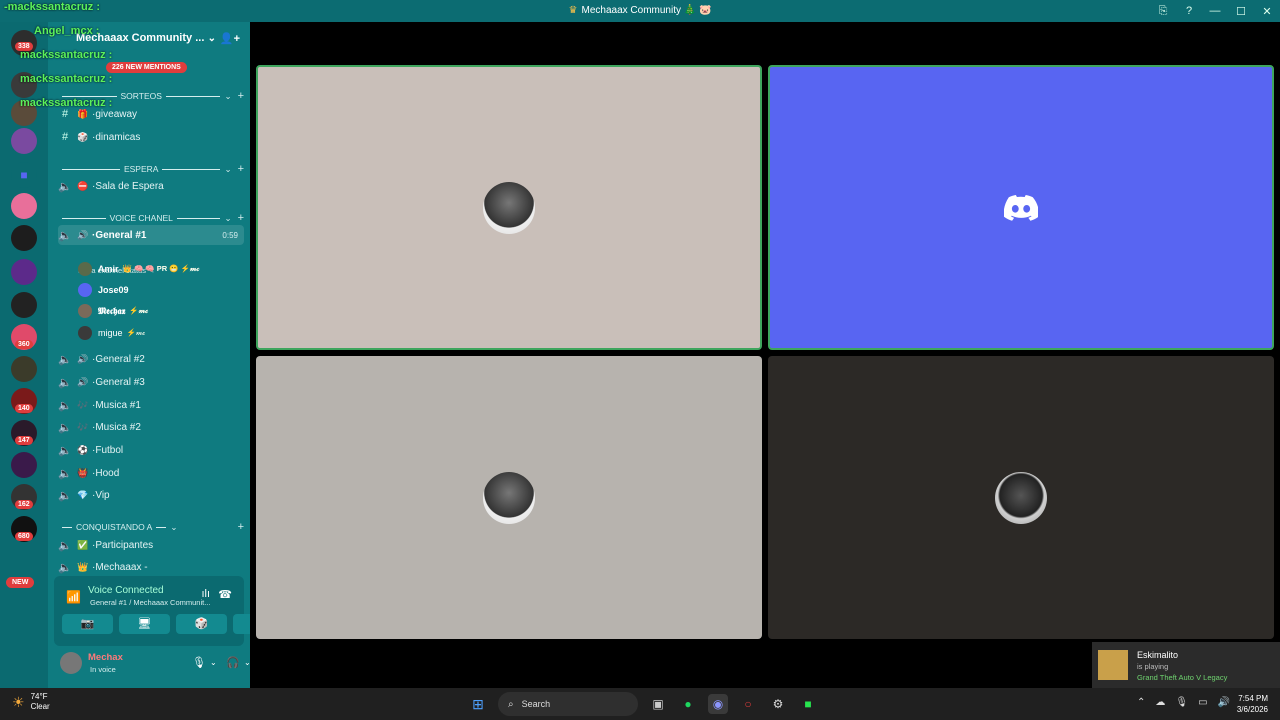  What do you see at coordinates (151, 545) in the screenshot?
I see `channel-participantes: 🔈 ✅ · Participantes` at bounding box center [151, 545].